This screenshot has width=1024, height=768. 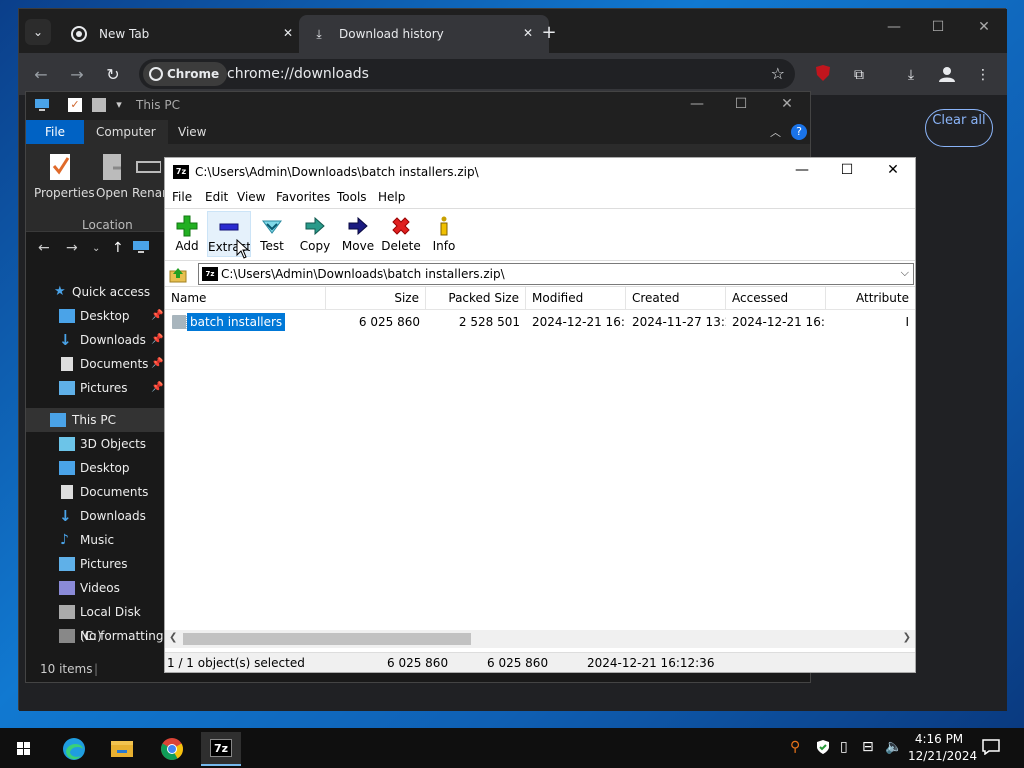 What do you see at coordinates (141, 249) in the screenshot?
I see `computer-icon` at bounding box center [141, 249].